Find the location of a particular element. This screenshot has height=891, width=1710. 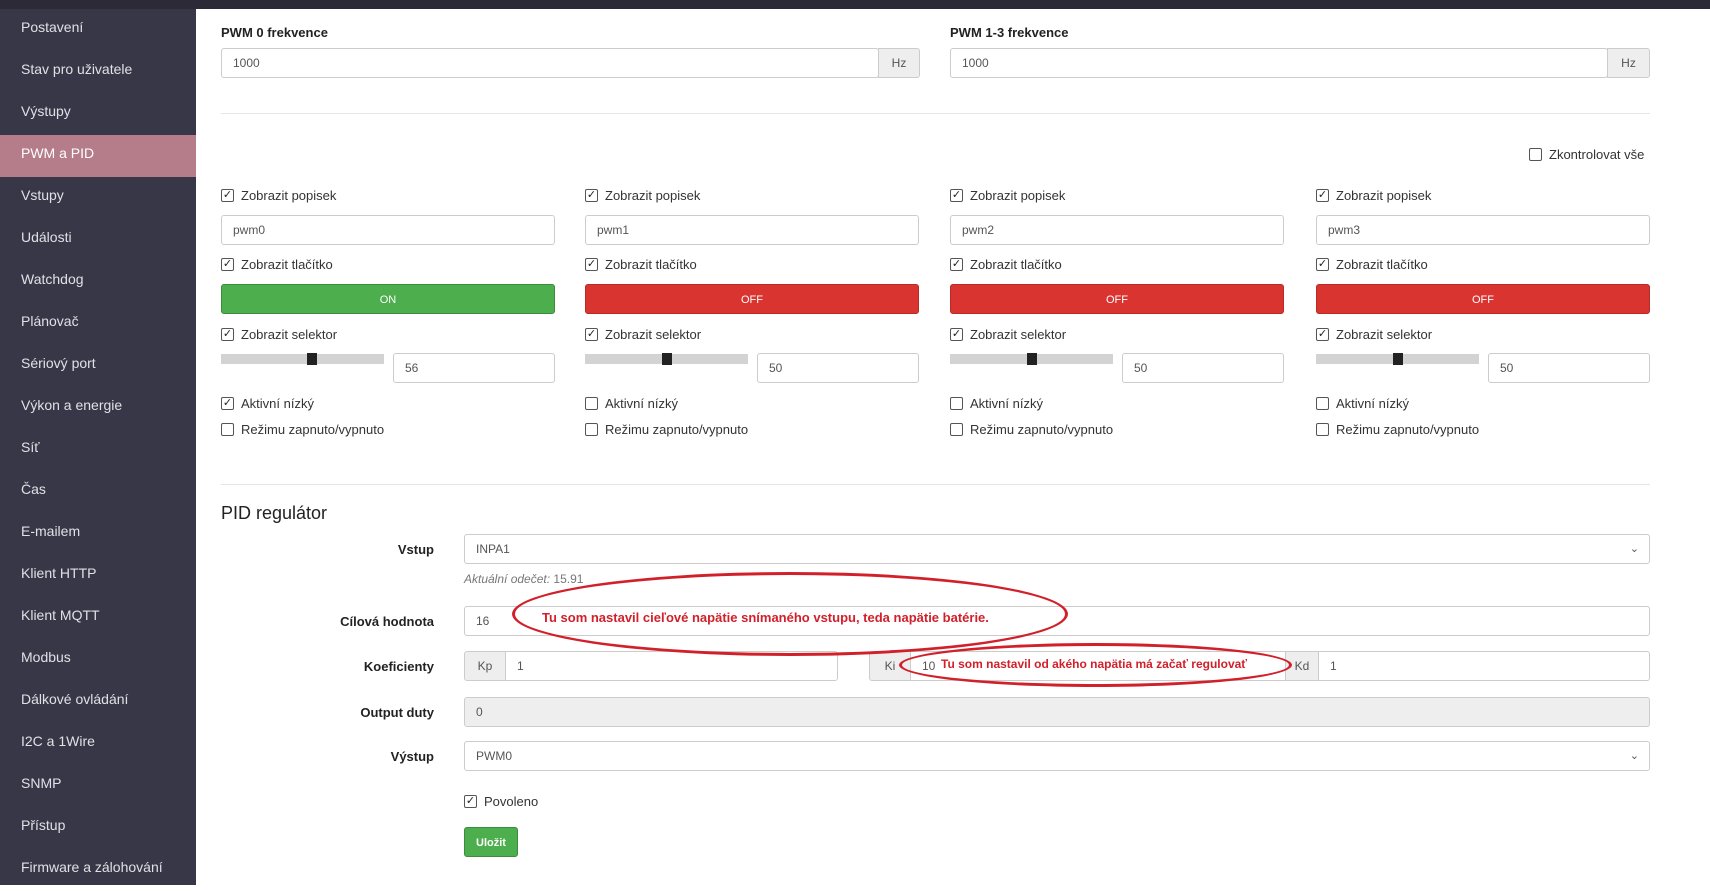

pwm13-freq-unit: Hz is located at coordinates (1628, 63).